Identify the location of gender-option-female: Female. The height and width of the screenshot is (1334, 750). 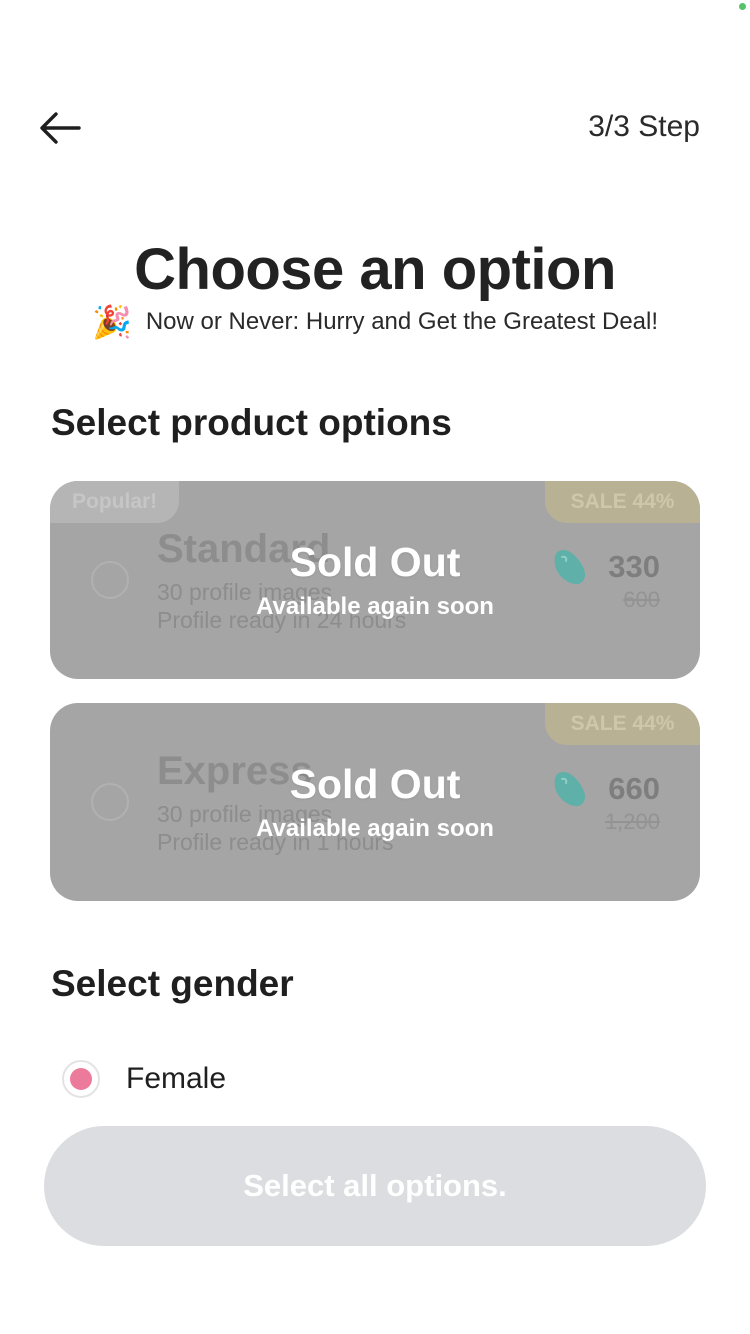
(144, 1079).